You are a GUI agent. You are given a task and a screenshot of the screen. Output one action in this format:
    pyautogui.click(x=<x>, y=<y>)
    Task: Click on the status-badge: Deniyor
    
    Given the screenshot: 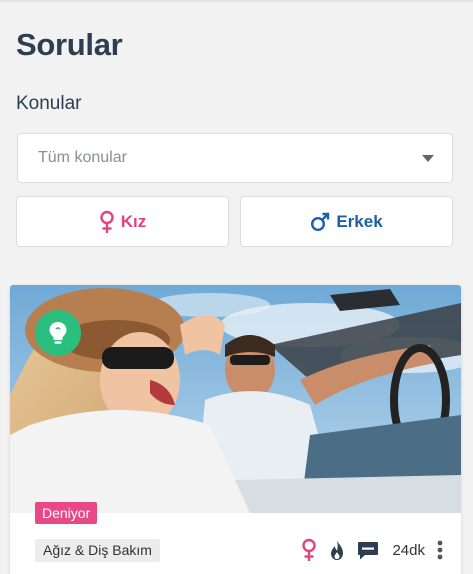 What is the action you would take?
    pyautogui.click(x=66, y=513)
    